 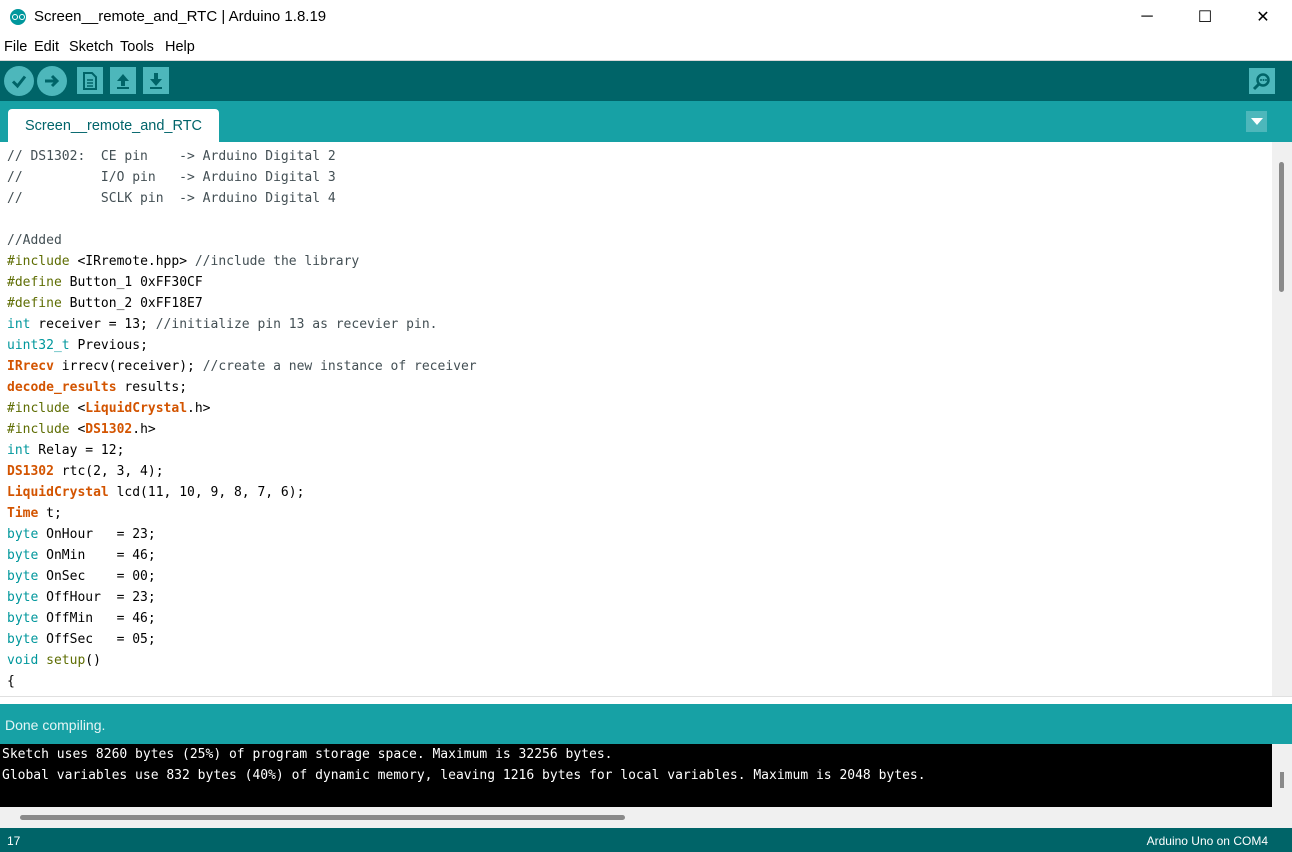 I want to click on console-vertical-scrollbar, so click(x=1282, y=775).